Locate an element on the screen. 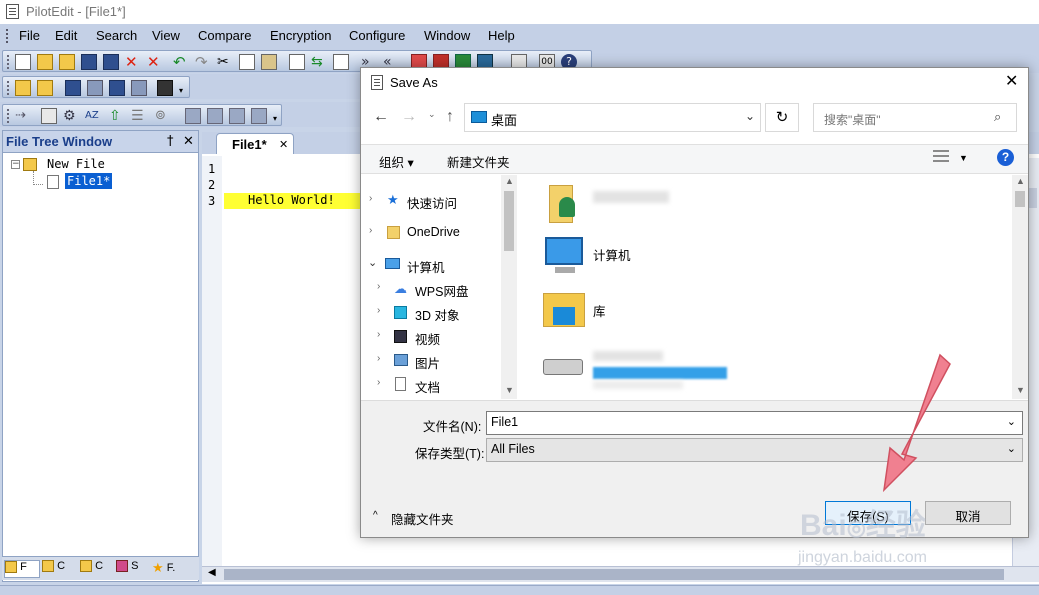 The height and width of the screenshot is (595, 1039). zoom-icon: ⊚ is located at coordinates (163, 116).